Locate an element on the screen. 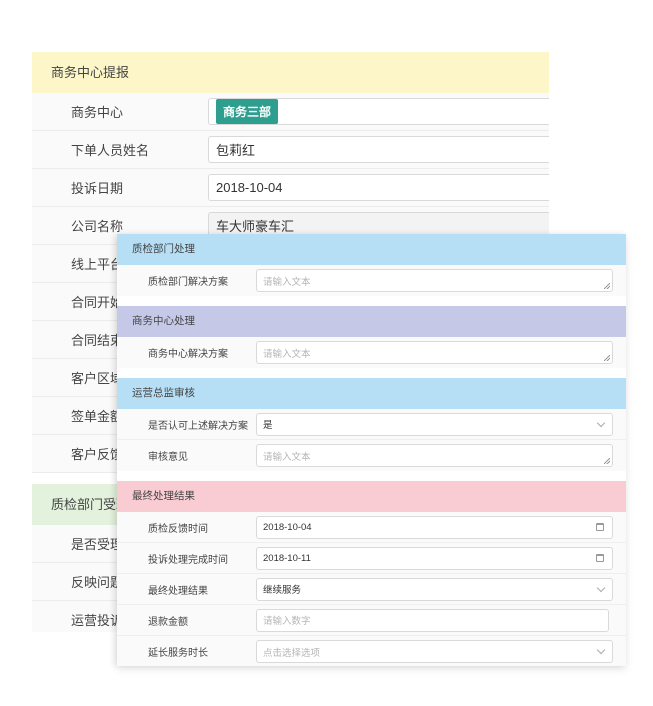 Image resolution: width=653 pixels, height=706 pixels. review-opinion-textarea: 请输入文本 is located at coordinates (434, 455).